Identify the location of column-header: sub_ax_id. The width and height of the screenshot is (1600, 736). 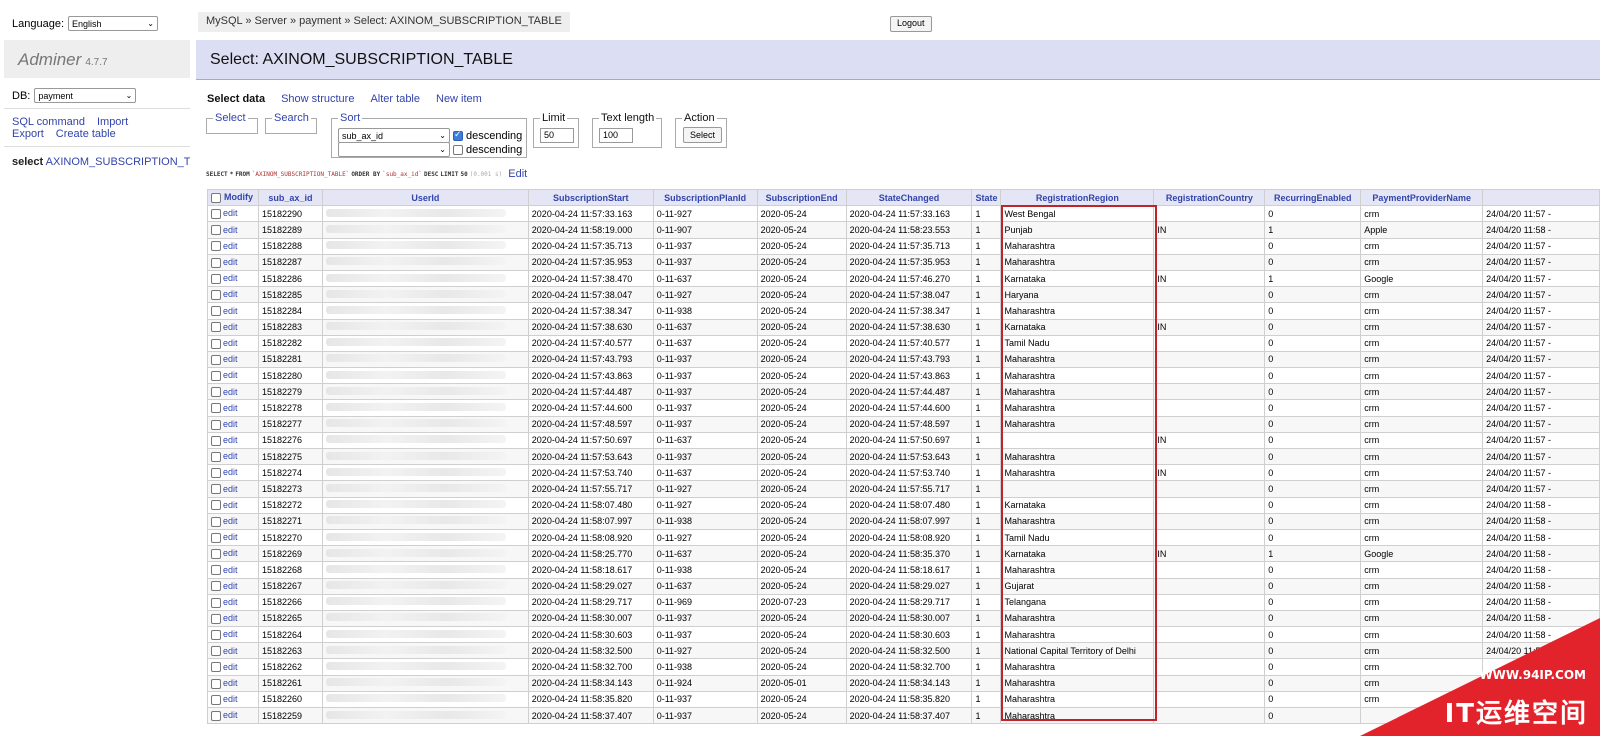
(290, 198).